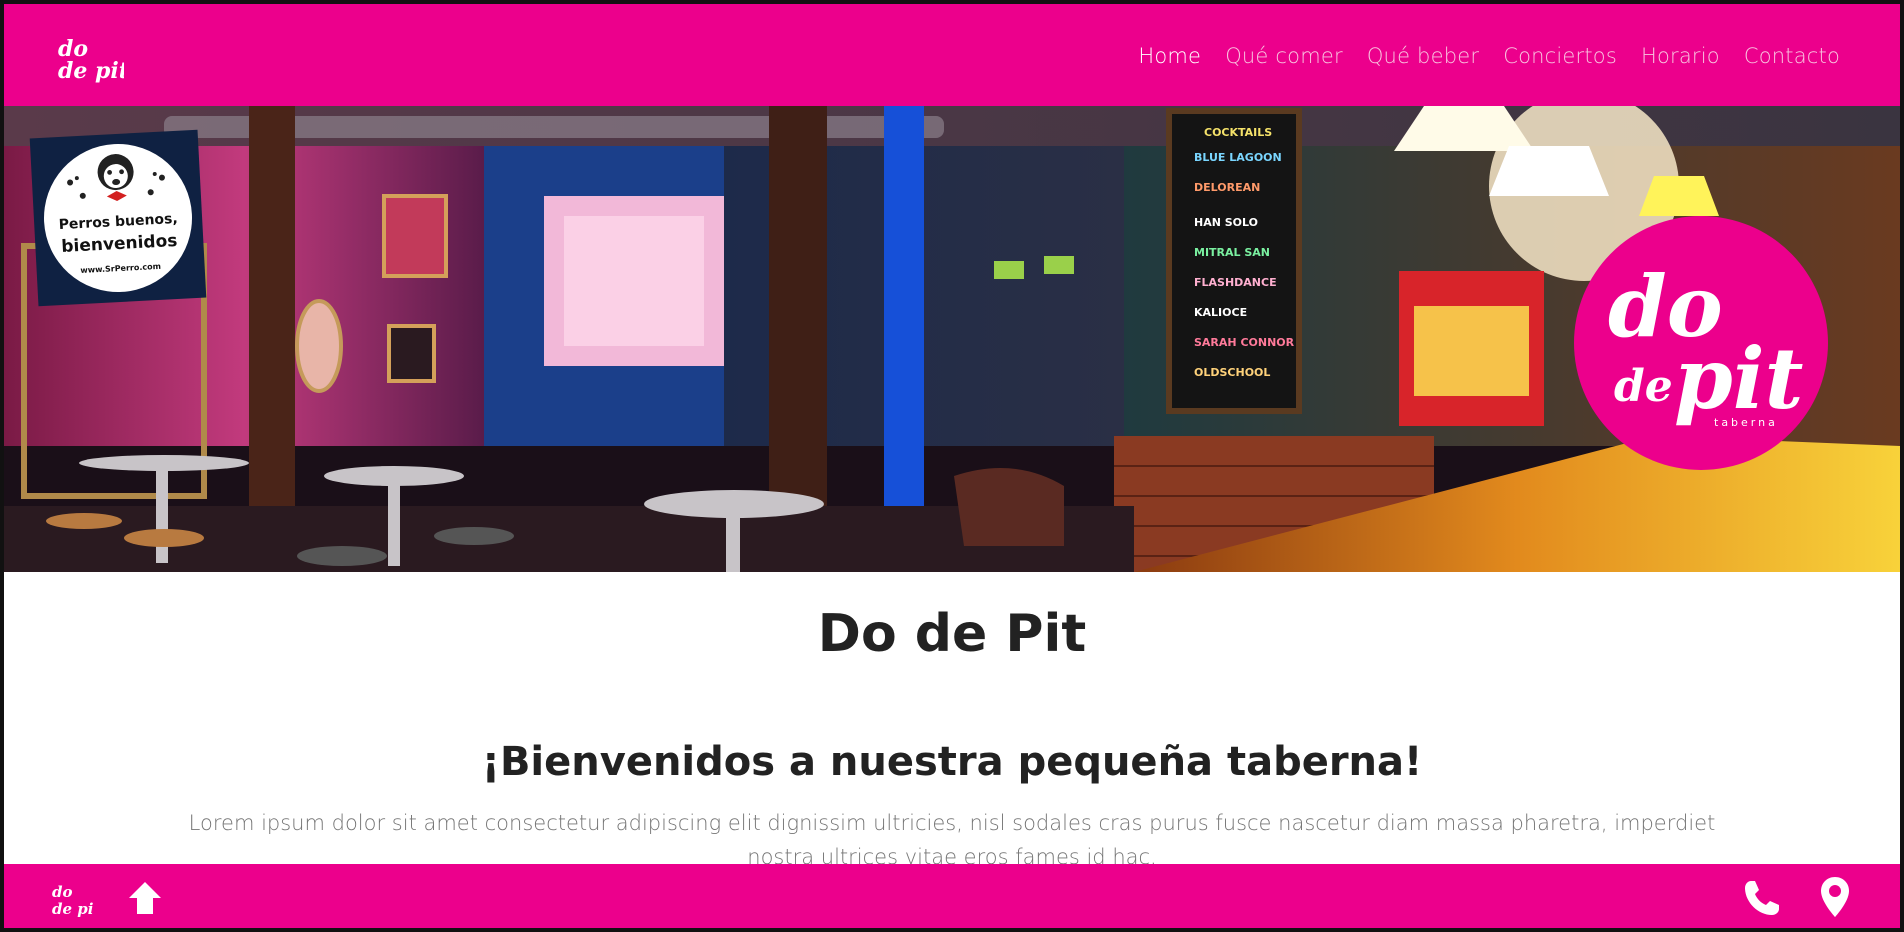 The image size is (1904, 932). Describe the element at coordinates (119, 243) in the screenshot. I see `badge-text-line2: bienvenidos` at that location.